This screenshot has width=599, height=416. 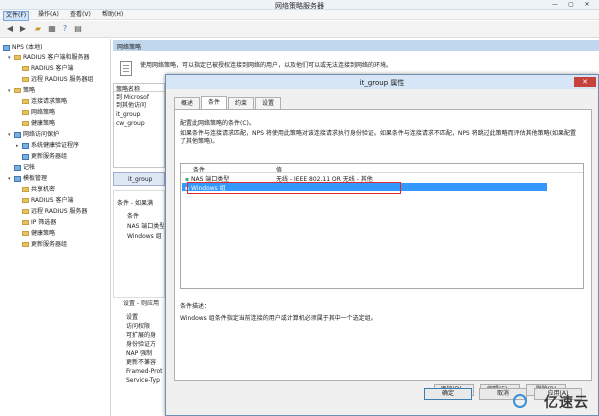 I want to click on close-button: ✕, so click(x=587, y=5).